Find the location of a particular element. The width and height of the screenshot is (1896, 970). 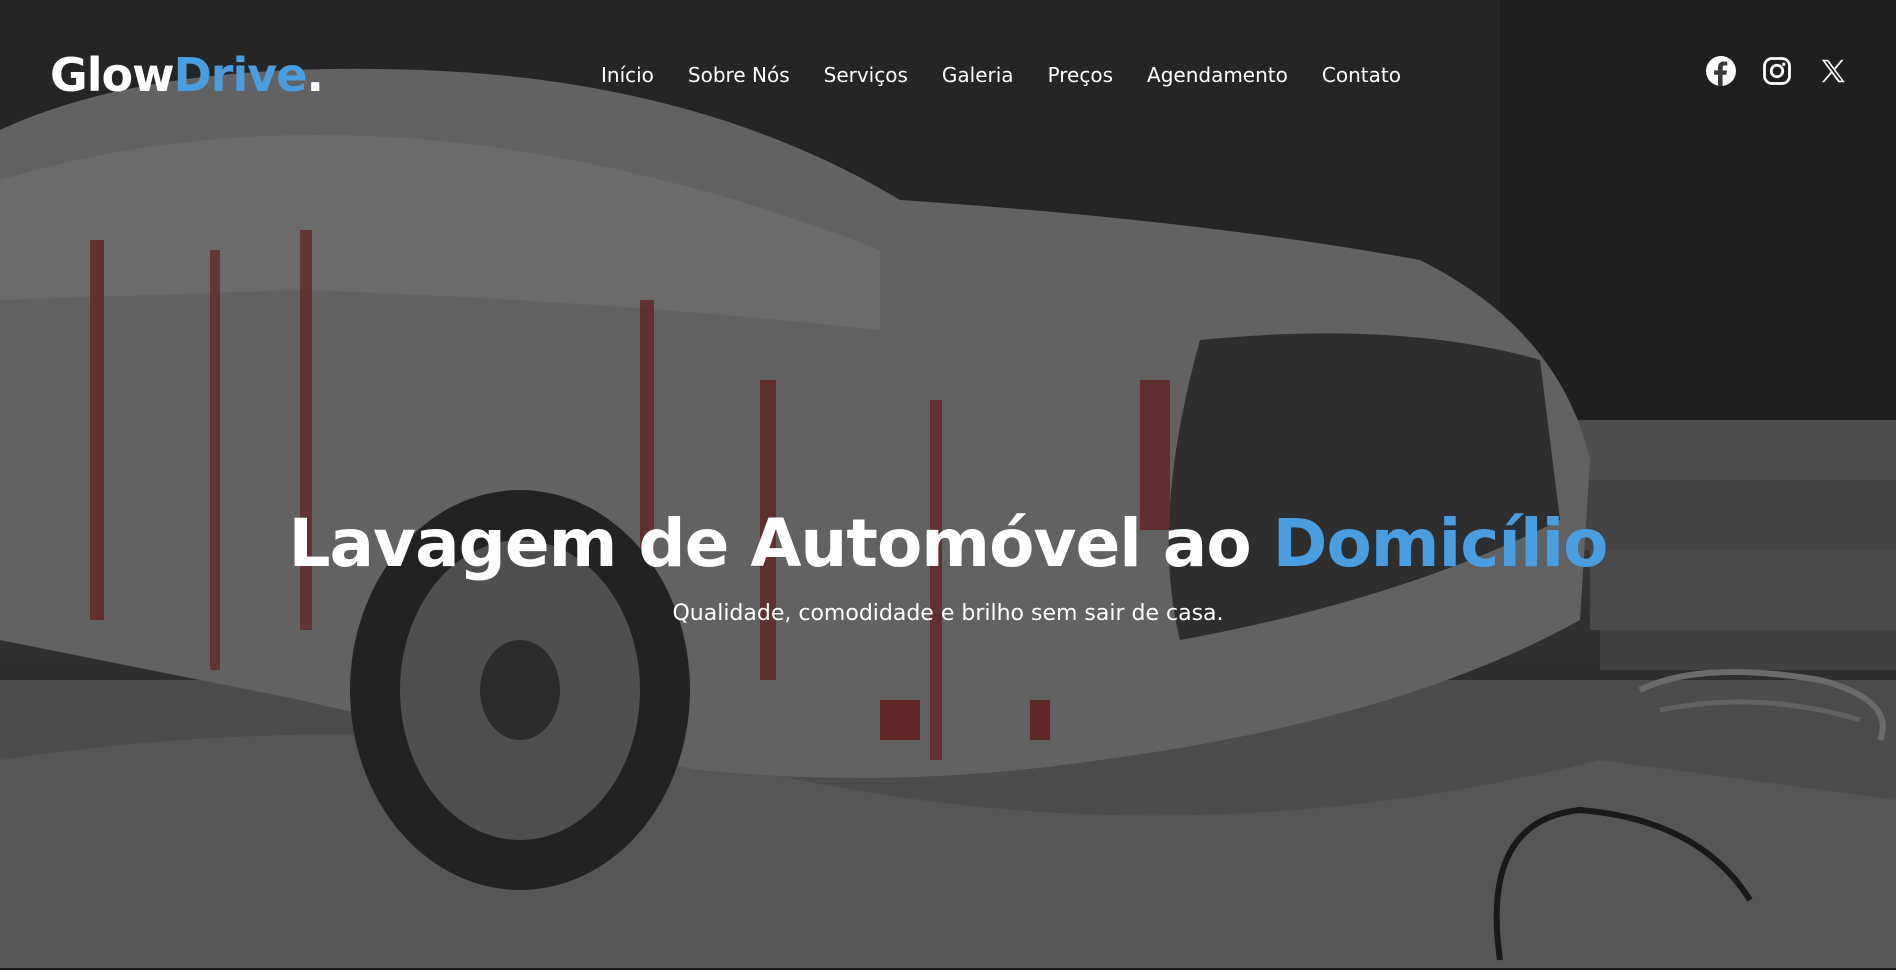

nav-item-sobre-nos: Sobre Nós is located at coordinates (739, 75).